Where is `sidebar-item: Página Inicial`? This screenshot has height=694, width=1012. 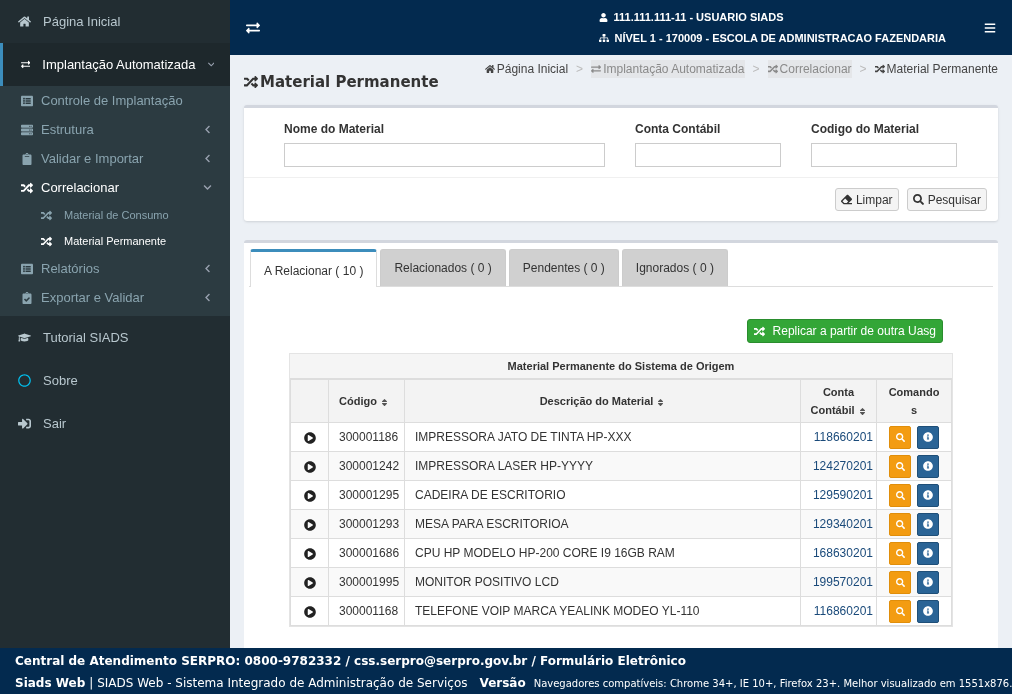
sidebar-item: Página Inicial is located at coordinates (115, 21).